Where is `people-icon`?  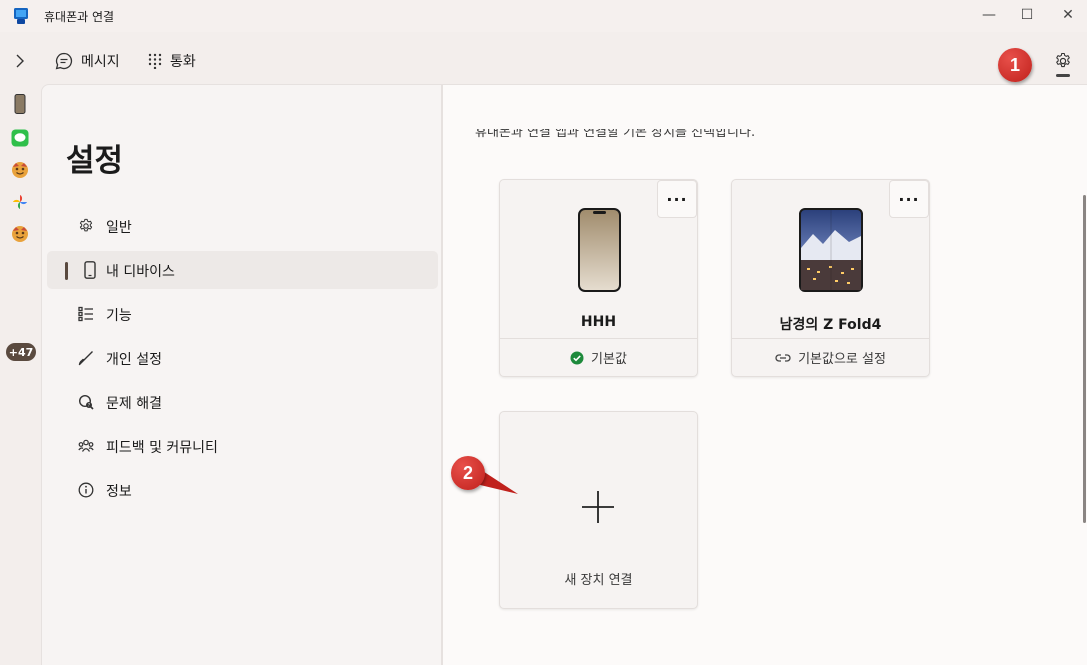
people-icon is located at coordinates (86, 446).